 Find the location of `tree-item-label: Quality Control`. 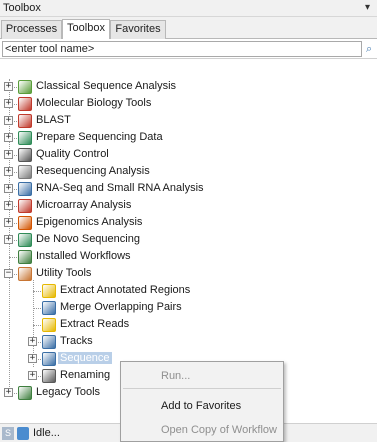

tree-item-label: Quality Control is located at coordinates (72, 154).